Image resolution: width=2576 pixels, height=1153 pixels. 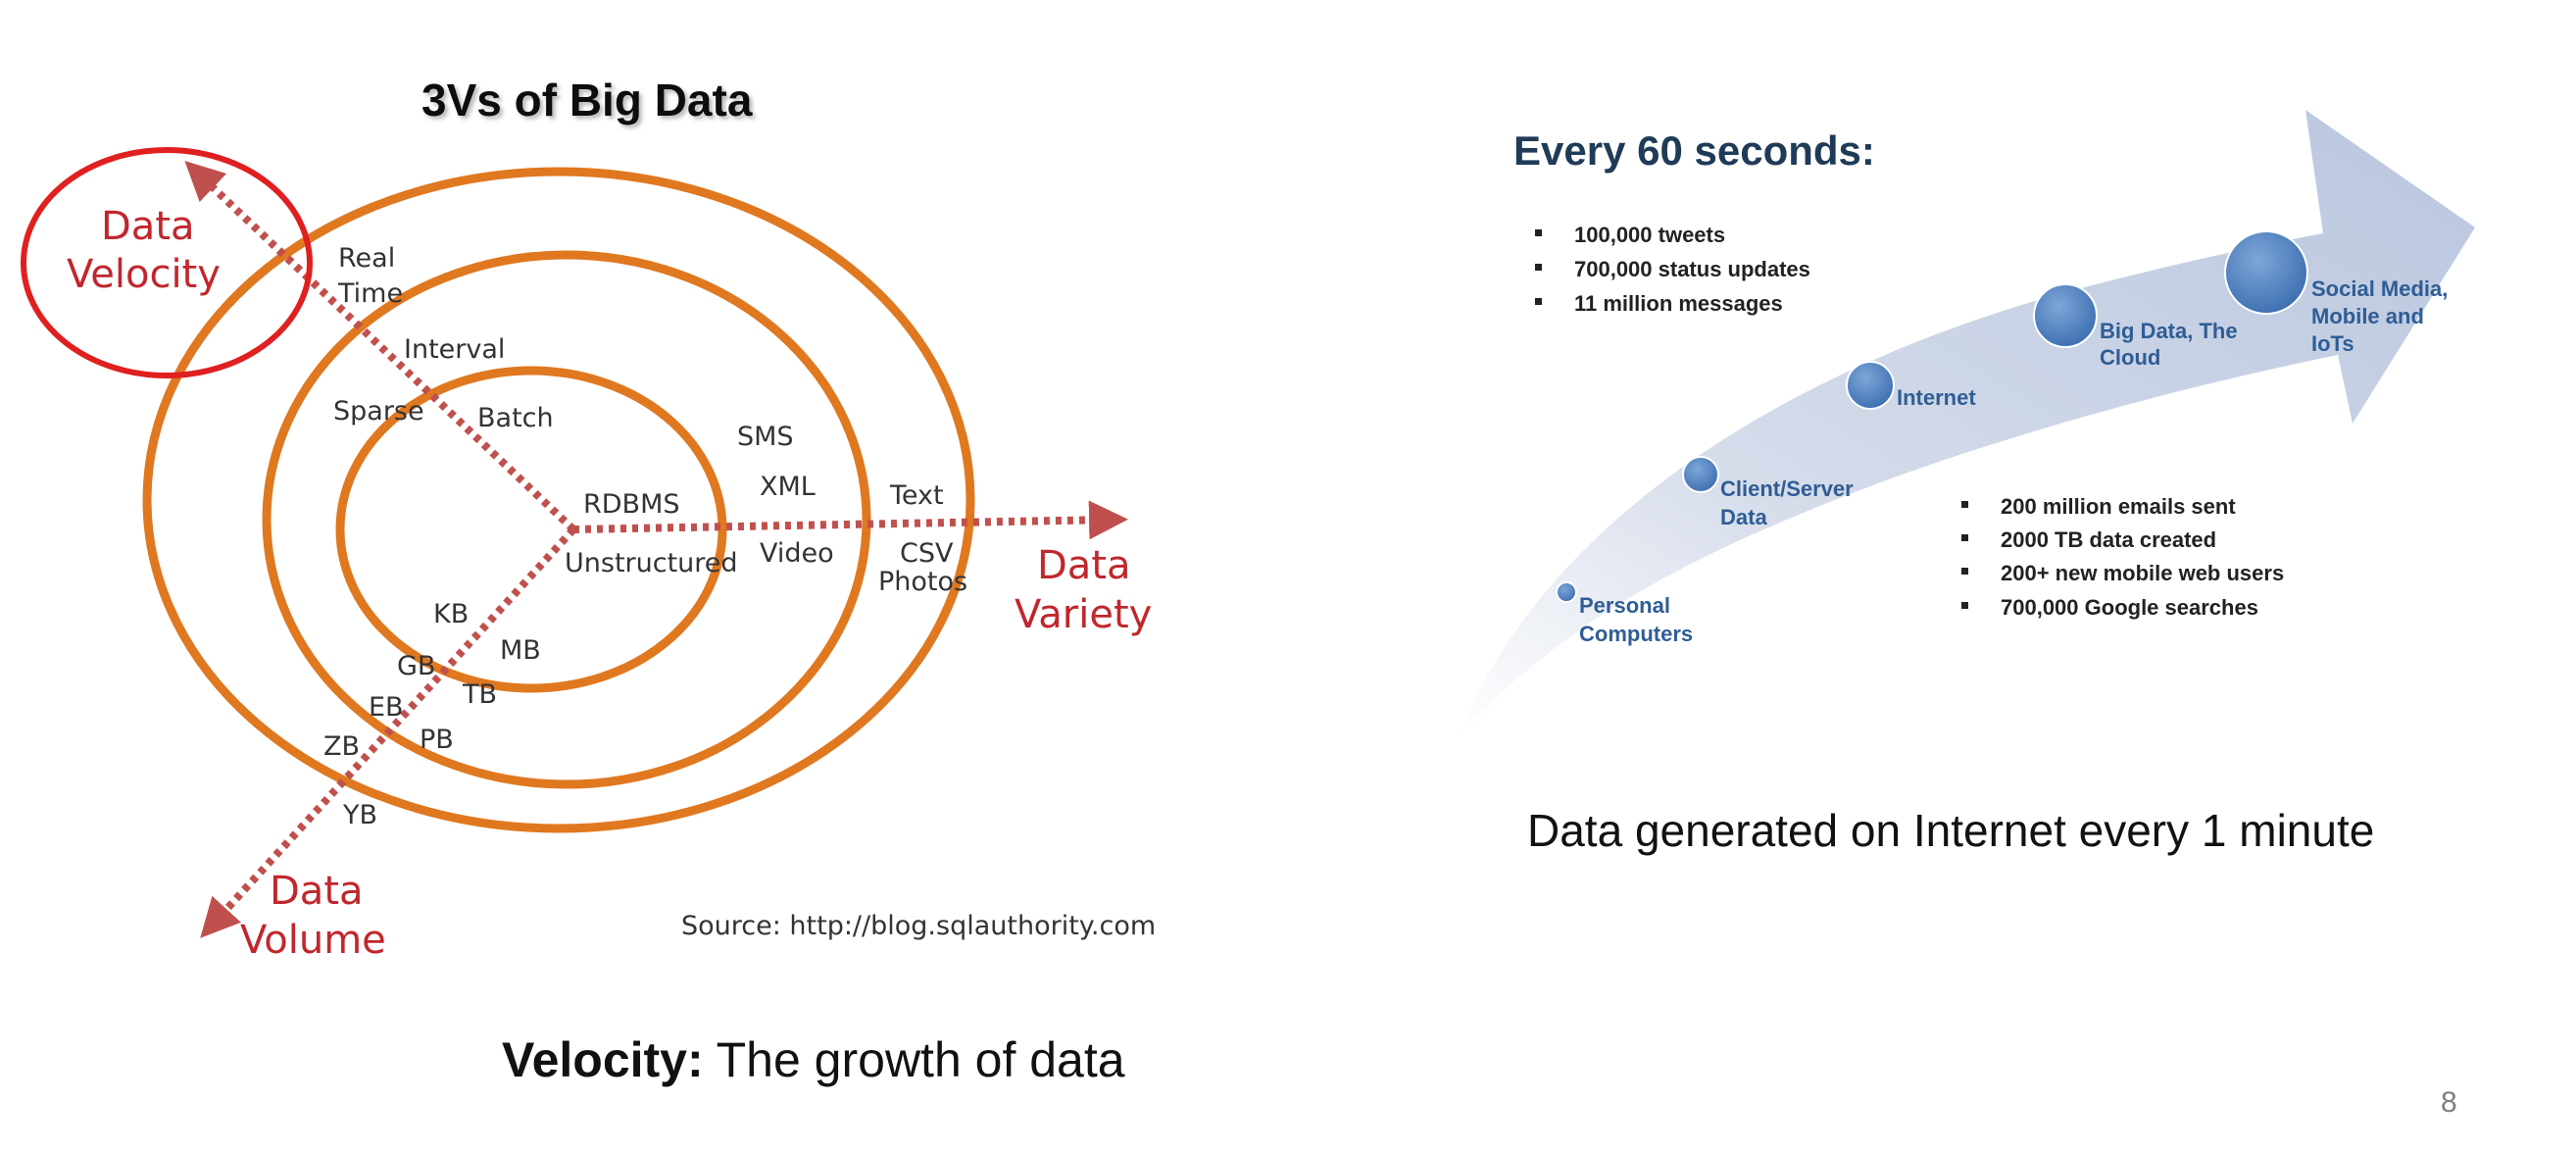 I want to click on right-title: Every 60 seconds:, so click(x=1694, y=150).